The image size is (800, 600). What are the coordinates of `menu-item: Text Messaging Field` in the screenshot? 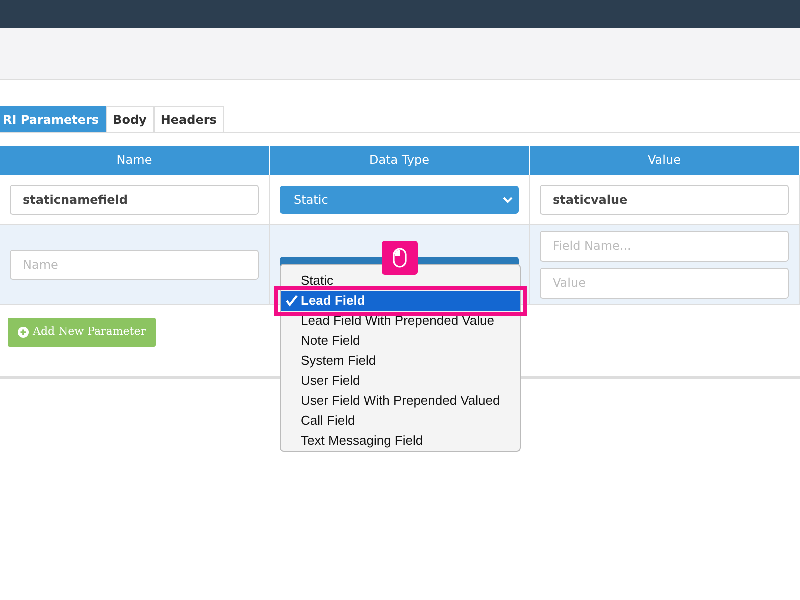 It's located at (400, 441).